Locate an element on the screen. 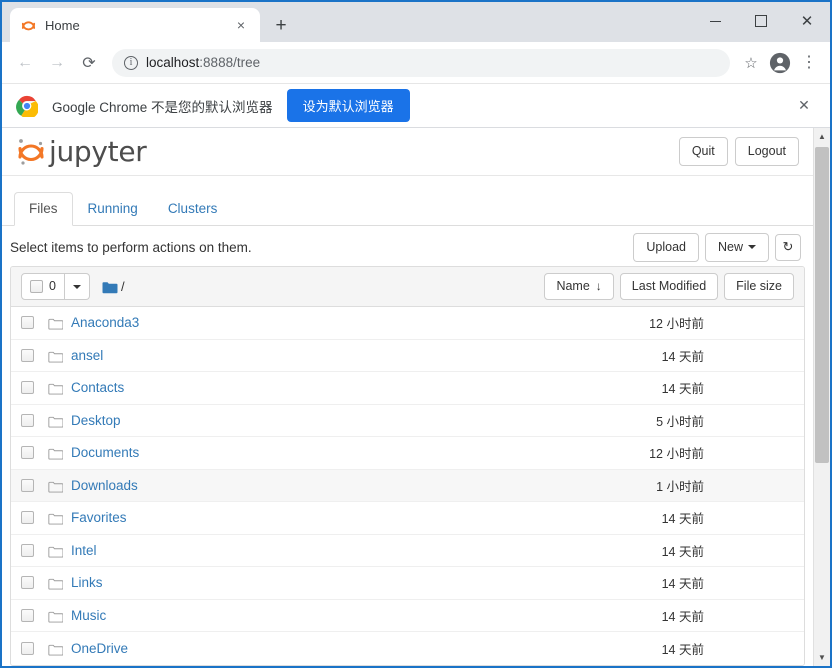 The image size is (832, 668). file-name-link: Downloads is located at coordinates (104, 485).